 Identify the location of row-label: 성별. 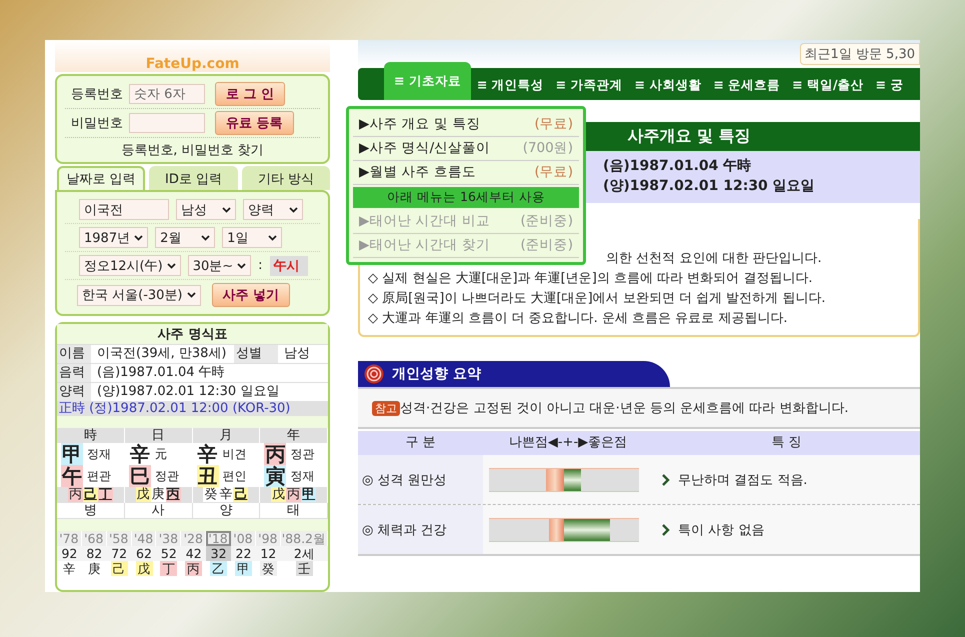
(256, 354).